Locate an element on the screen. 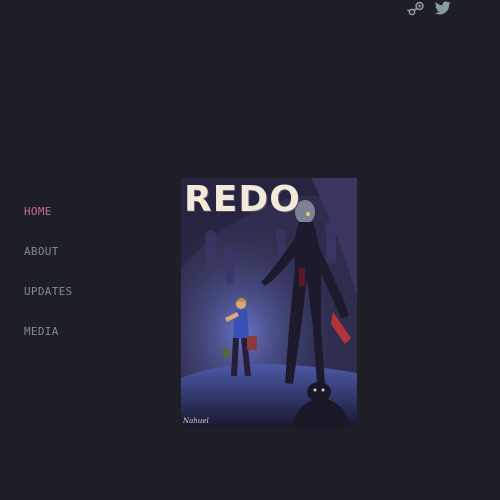 This screenshot has width=500, height=500. nav-item-about: ABOUT is located at coordinates (48, 263).